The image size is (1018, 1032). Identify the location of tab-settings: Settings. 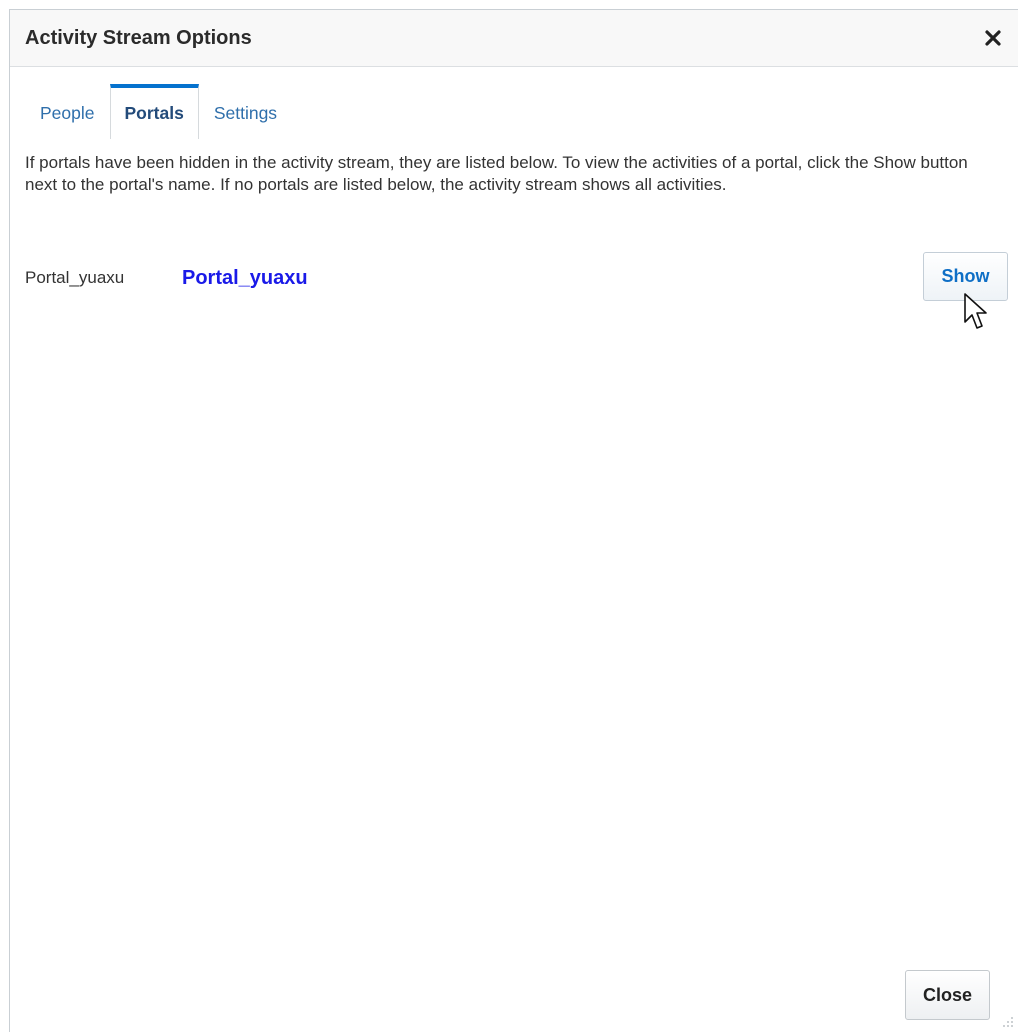
(245, 111).